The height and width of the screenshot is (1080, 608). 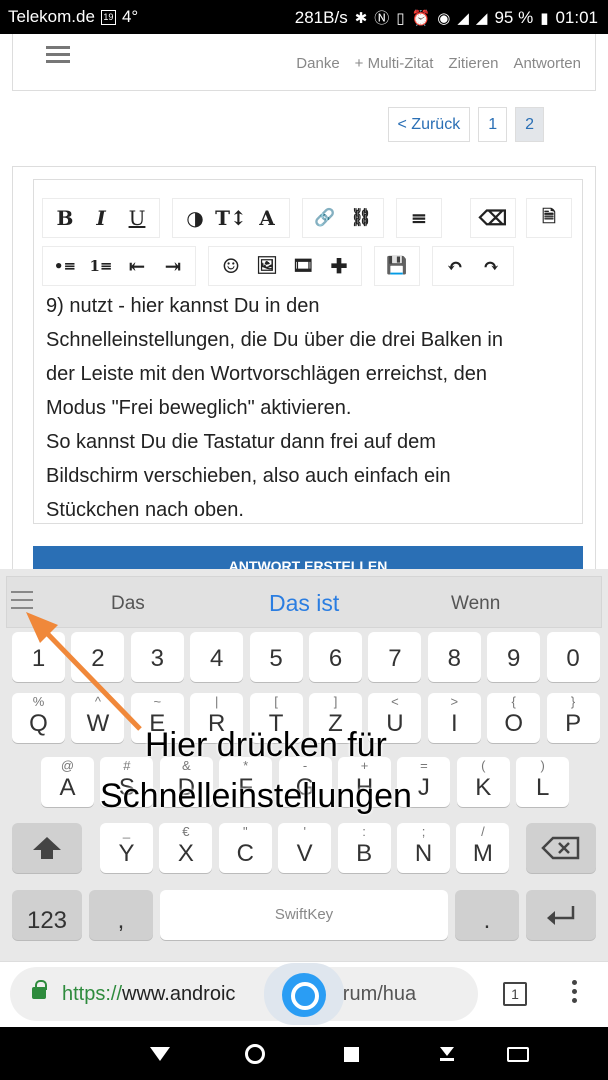 I want to click on annotation-line-1: Hier drücken für, so click(x=266, y=745).